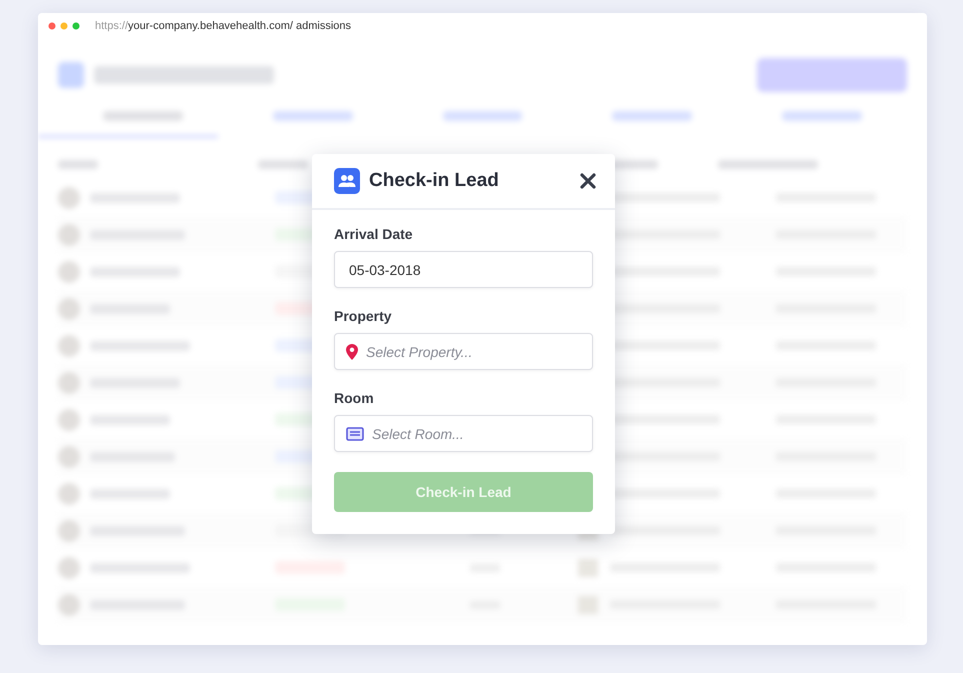 Image resolution: width=963 pixels, height=673 pixels. I want to click on window-controls-icon, so click(65, 26).